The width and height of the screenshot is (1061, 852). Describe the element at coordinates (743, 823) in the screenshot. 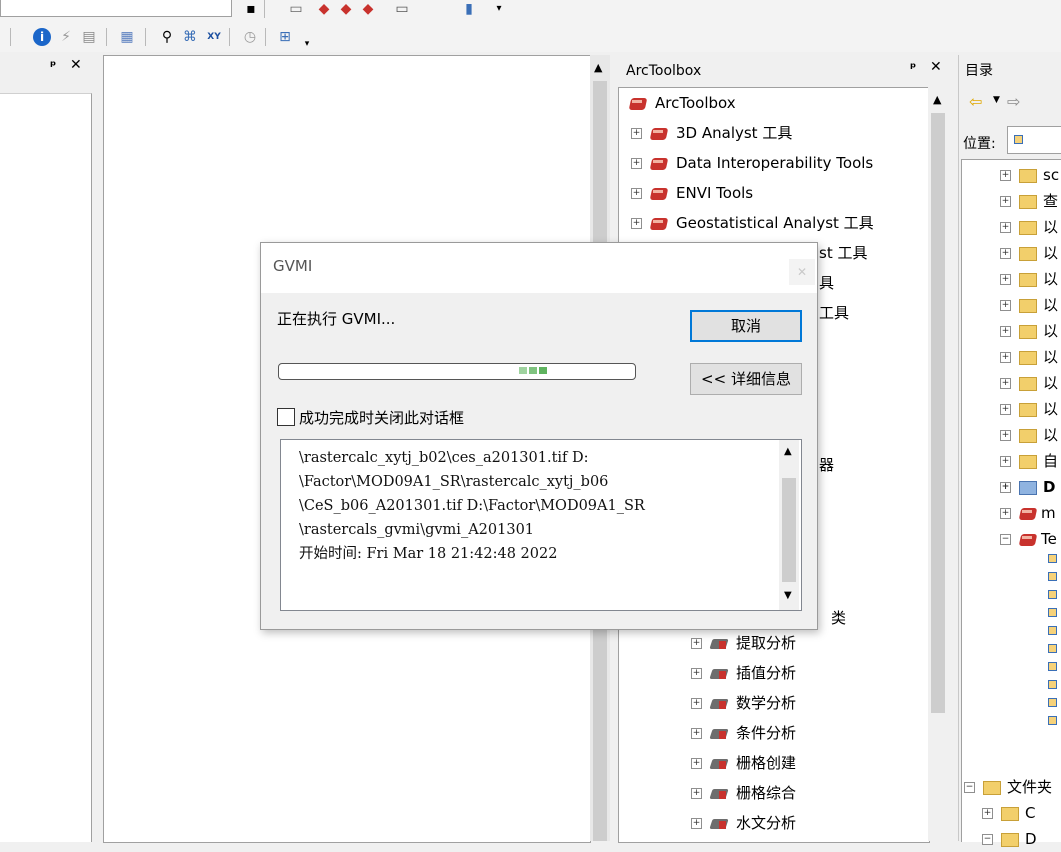

I see `tree-subitem-hydrology: + 水文分析` at that location.